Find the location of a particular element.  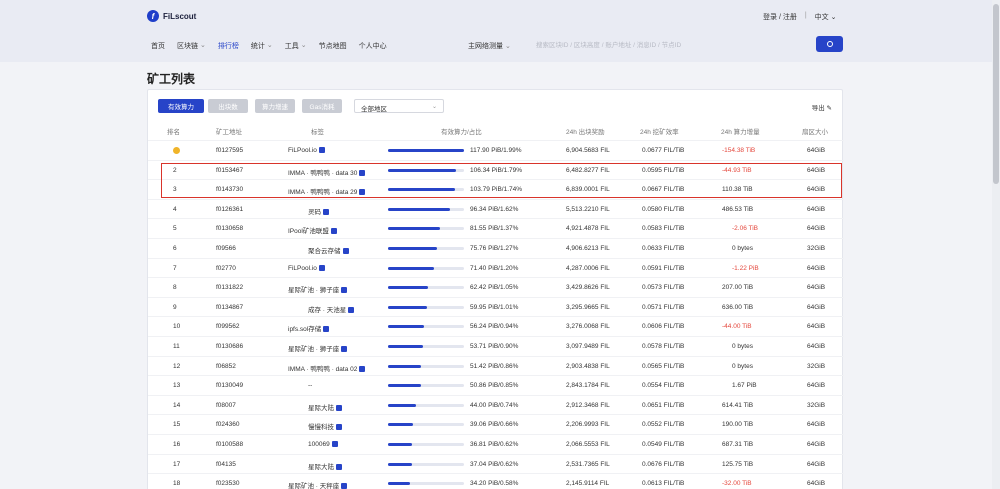

nav-item: 排行榜 is located at coordinates (228, 46).